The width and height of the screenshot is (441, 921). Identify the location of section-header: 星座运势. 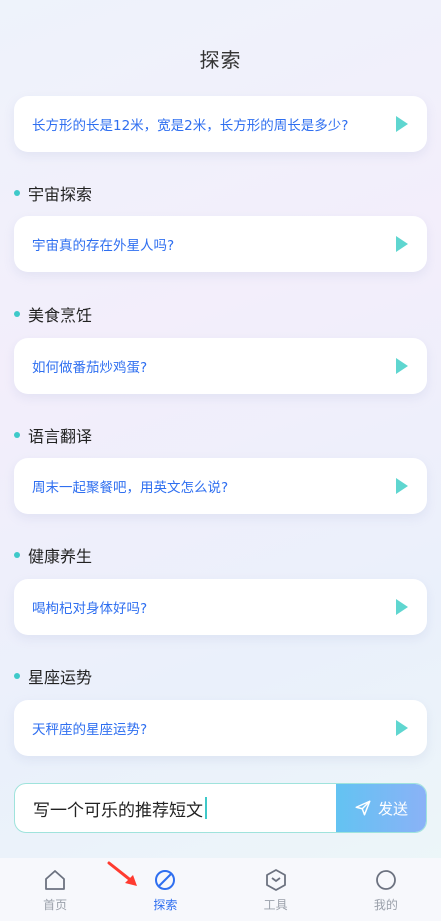
(53, 676).